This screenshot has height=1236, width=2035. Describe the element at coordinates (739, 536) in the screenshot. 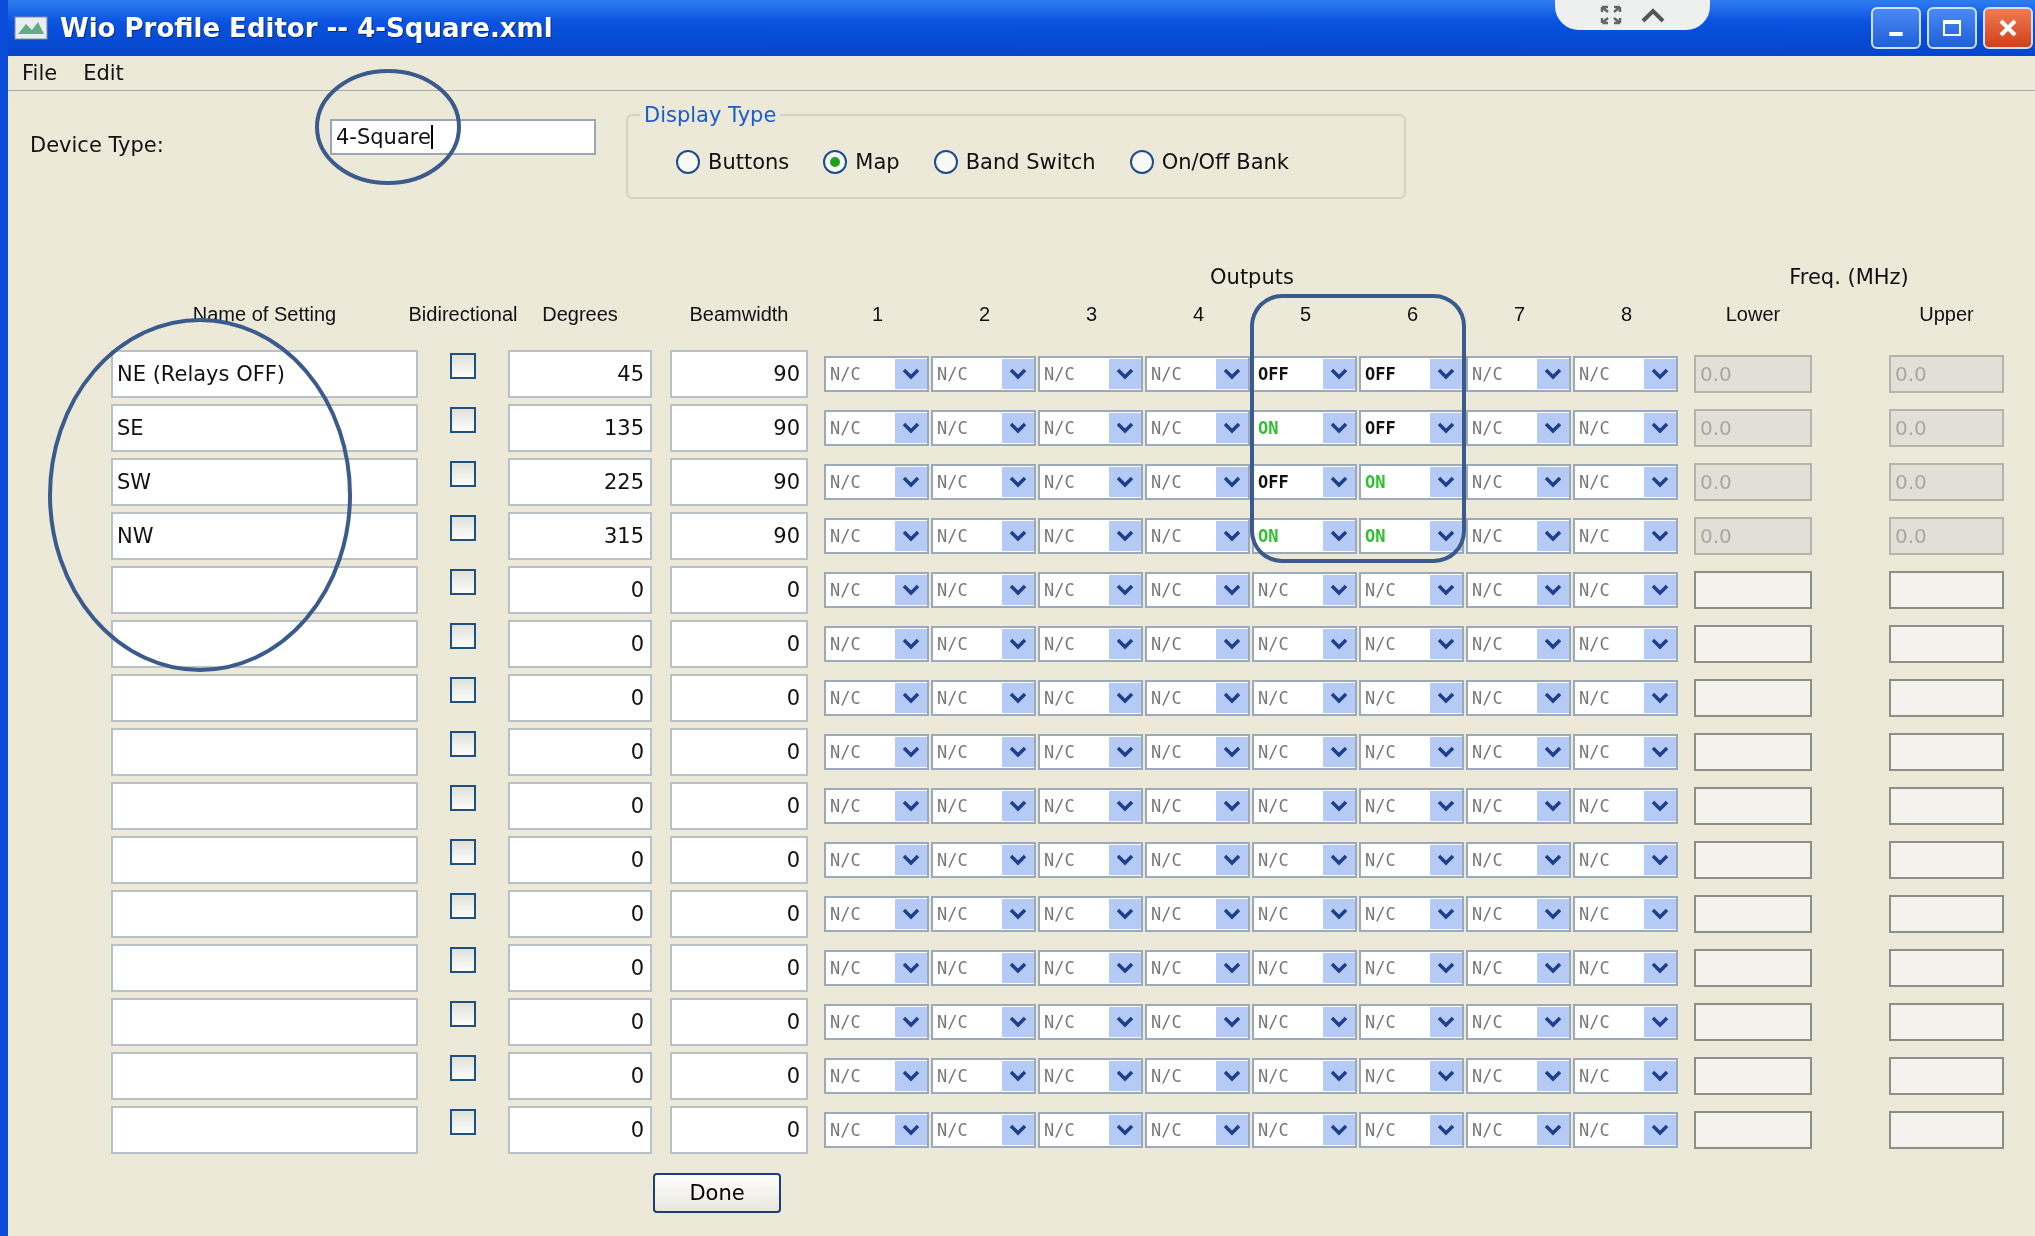

I see `beamwidth-field: 90` at that location.